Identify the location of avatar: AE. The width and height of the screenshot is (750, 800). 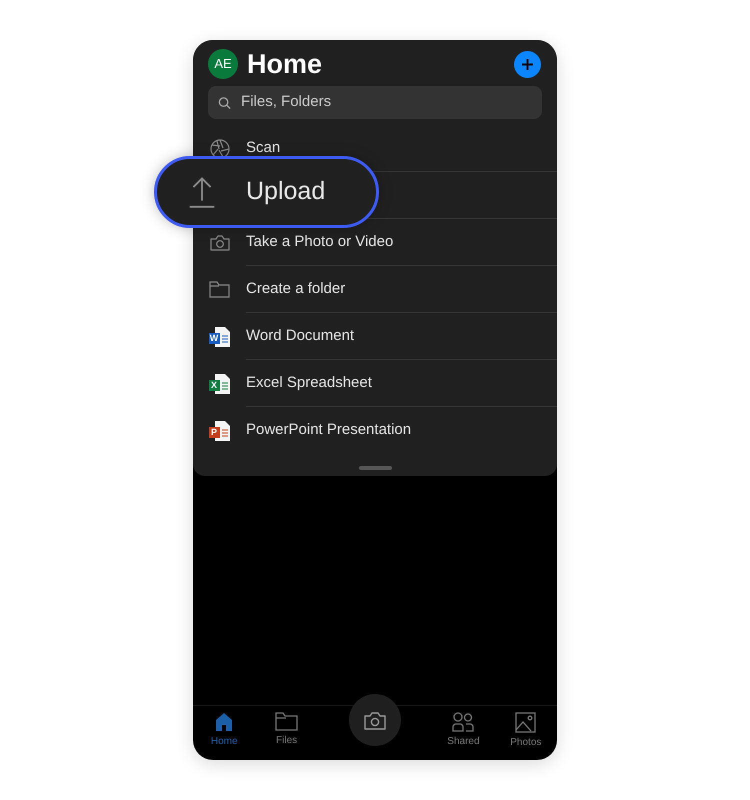
(223, 64).